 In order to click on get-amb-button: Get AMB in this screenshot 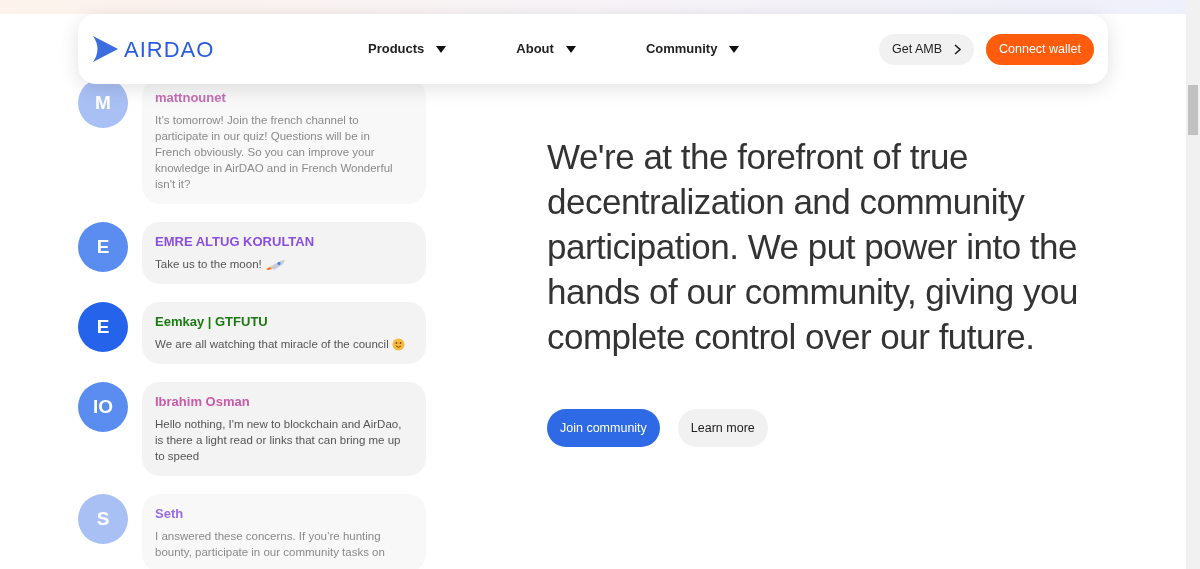, I will do `click(926, 49)`.